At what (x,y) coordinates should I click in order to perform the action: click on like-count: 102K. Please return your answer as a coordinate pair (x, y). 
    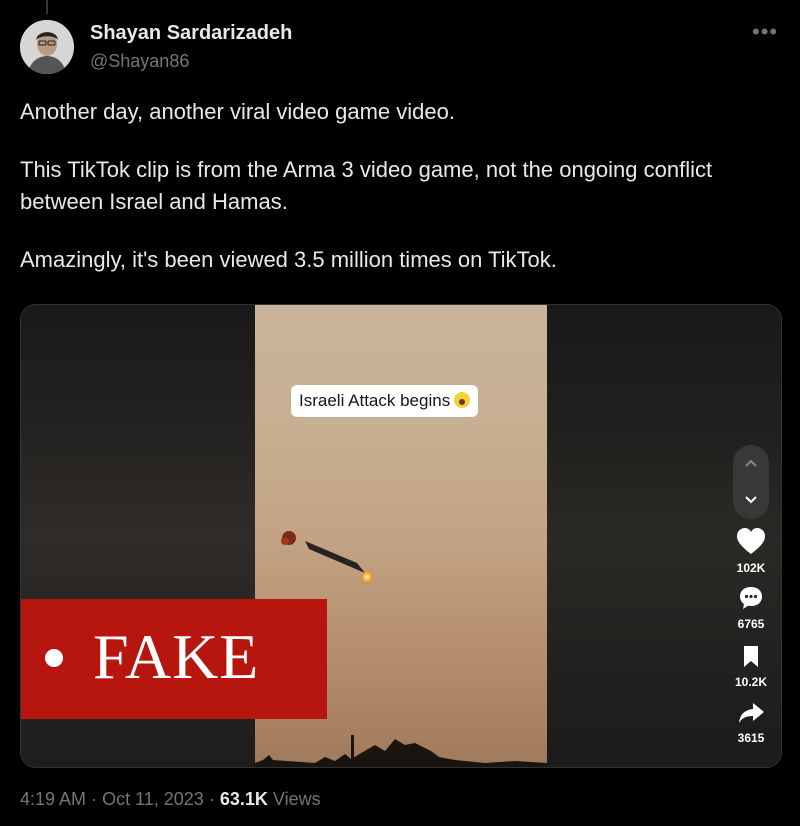
    Looking at the image, I should click on (751, 568).